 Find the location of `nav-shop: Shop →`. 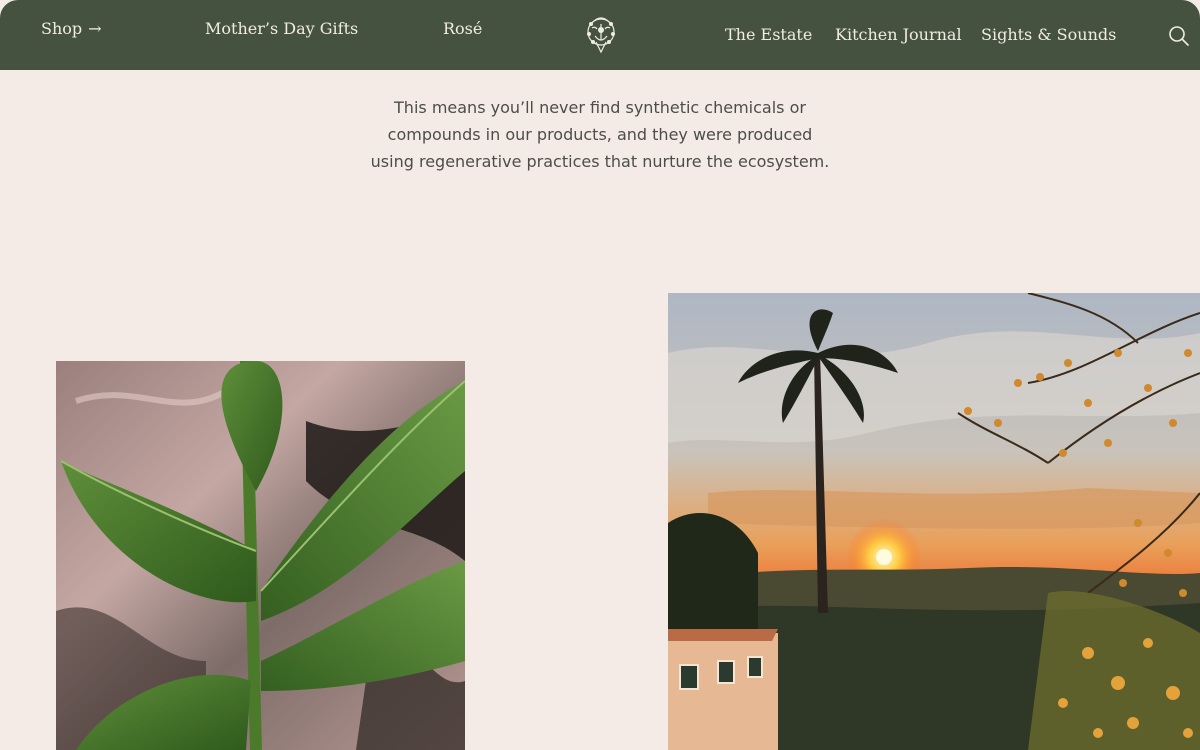

nav-shop: Shop → is located at coordinates (71, 28).